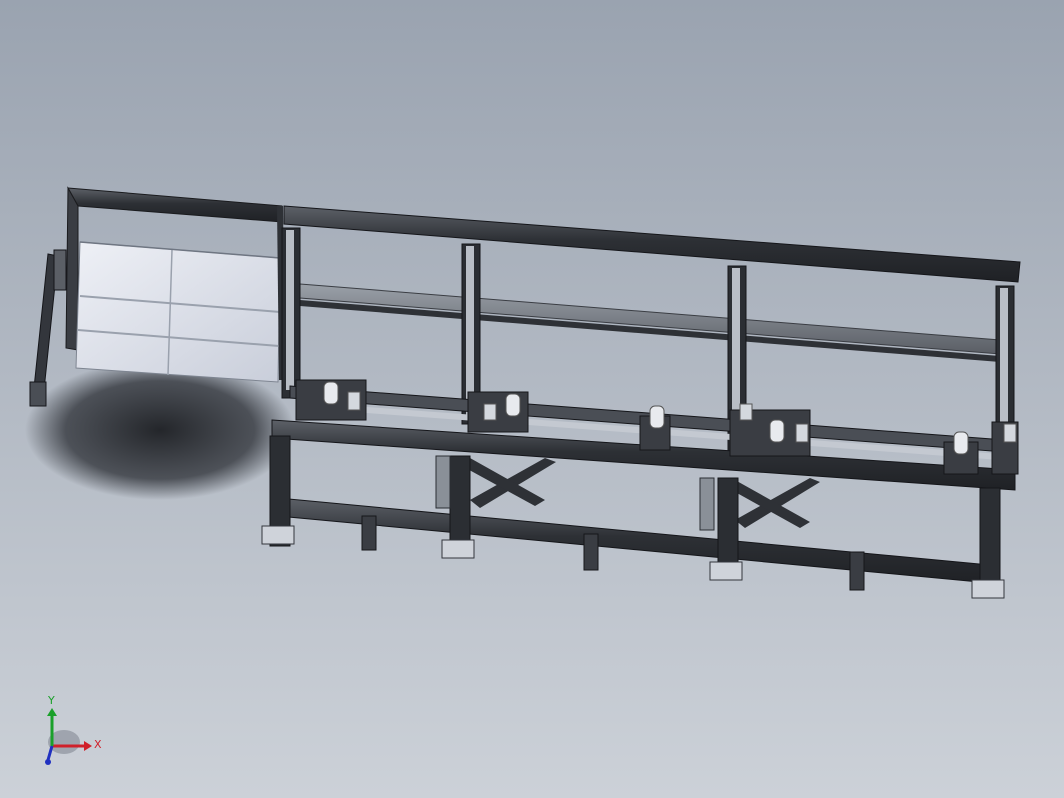  Describe the element at coordinates (52, 712) in the screenshot. I see `y-axis-arrowhead` at that location.